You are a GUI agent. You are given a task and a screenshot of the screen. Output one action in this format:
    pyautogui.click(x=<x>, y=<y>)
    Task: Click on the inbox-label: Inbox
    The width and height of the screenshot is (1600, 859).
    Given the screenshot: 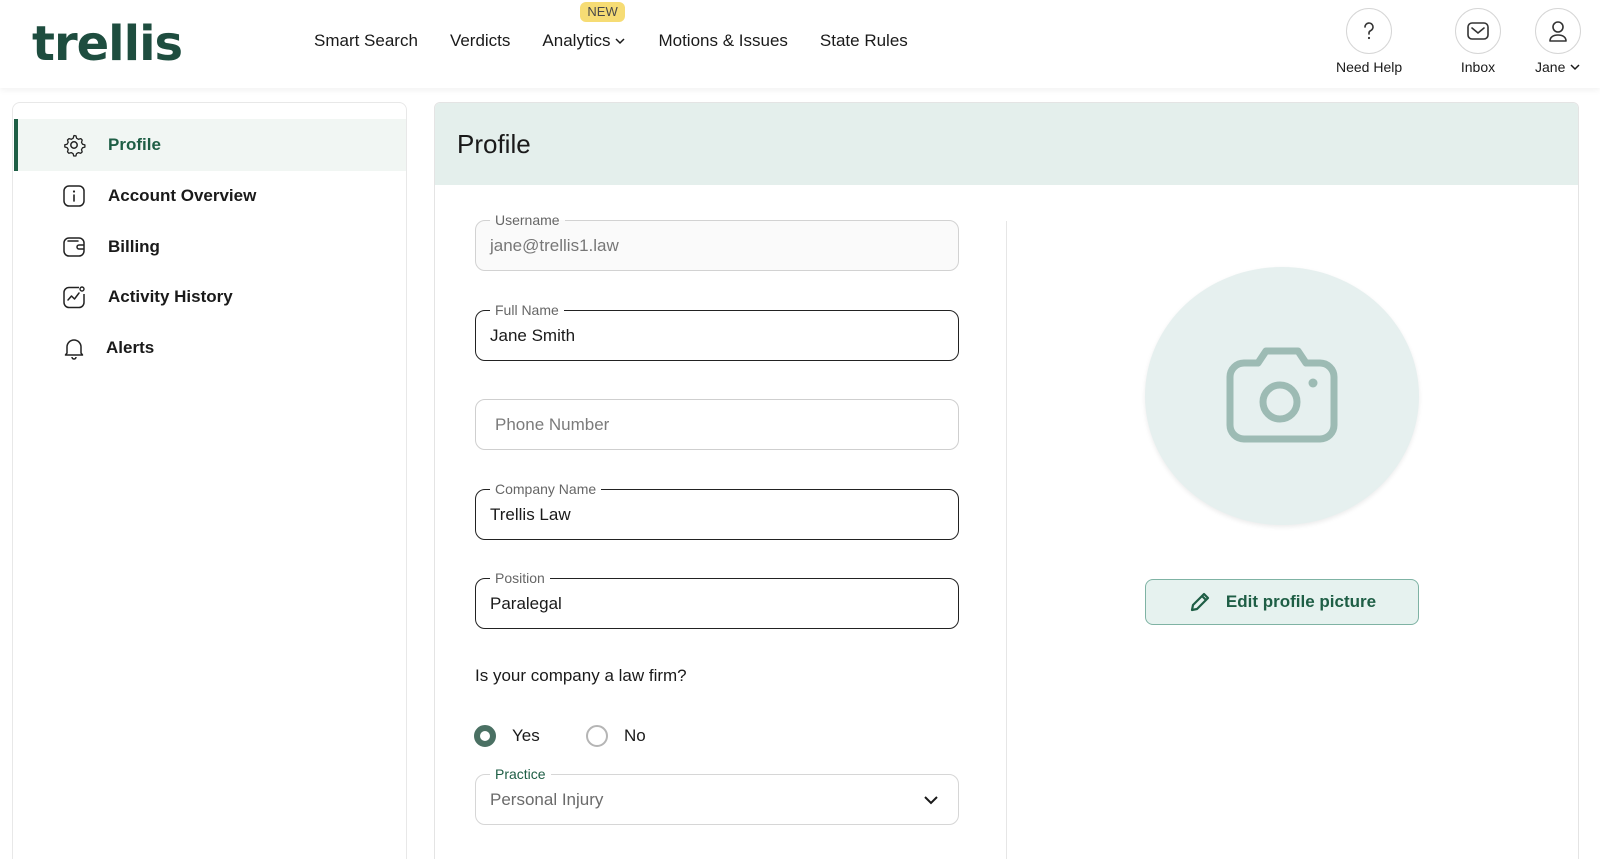 What is the action you would take?
    pyautogui.click(x=1478, y=67)
    